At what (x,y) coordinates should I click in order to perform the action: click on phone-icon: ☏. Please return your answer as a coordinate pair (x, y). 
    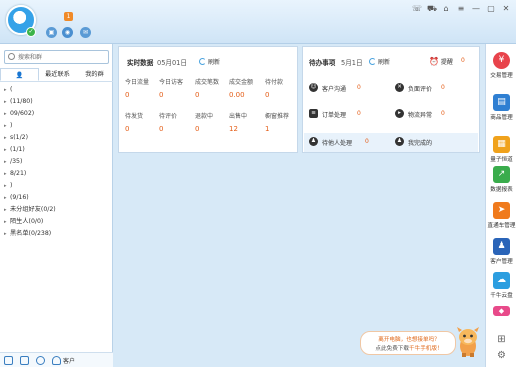
    Looking at the image, I should click on (417, 9).